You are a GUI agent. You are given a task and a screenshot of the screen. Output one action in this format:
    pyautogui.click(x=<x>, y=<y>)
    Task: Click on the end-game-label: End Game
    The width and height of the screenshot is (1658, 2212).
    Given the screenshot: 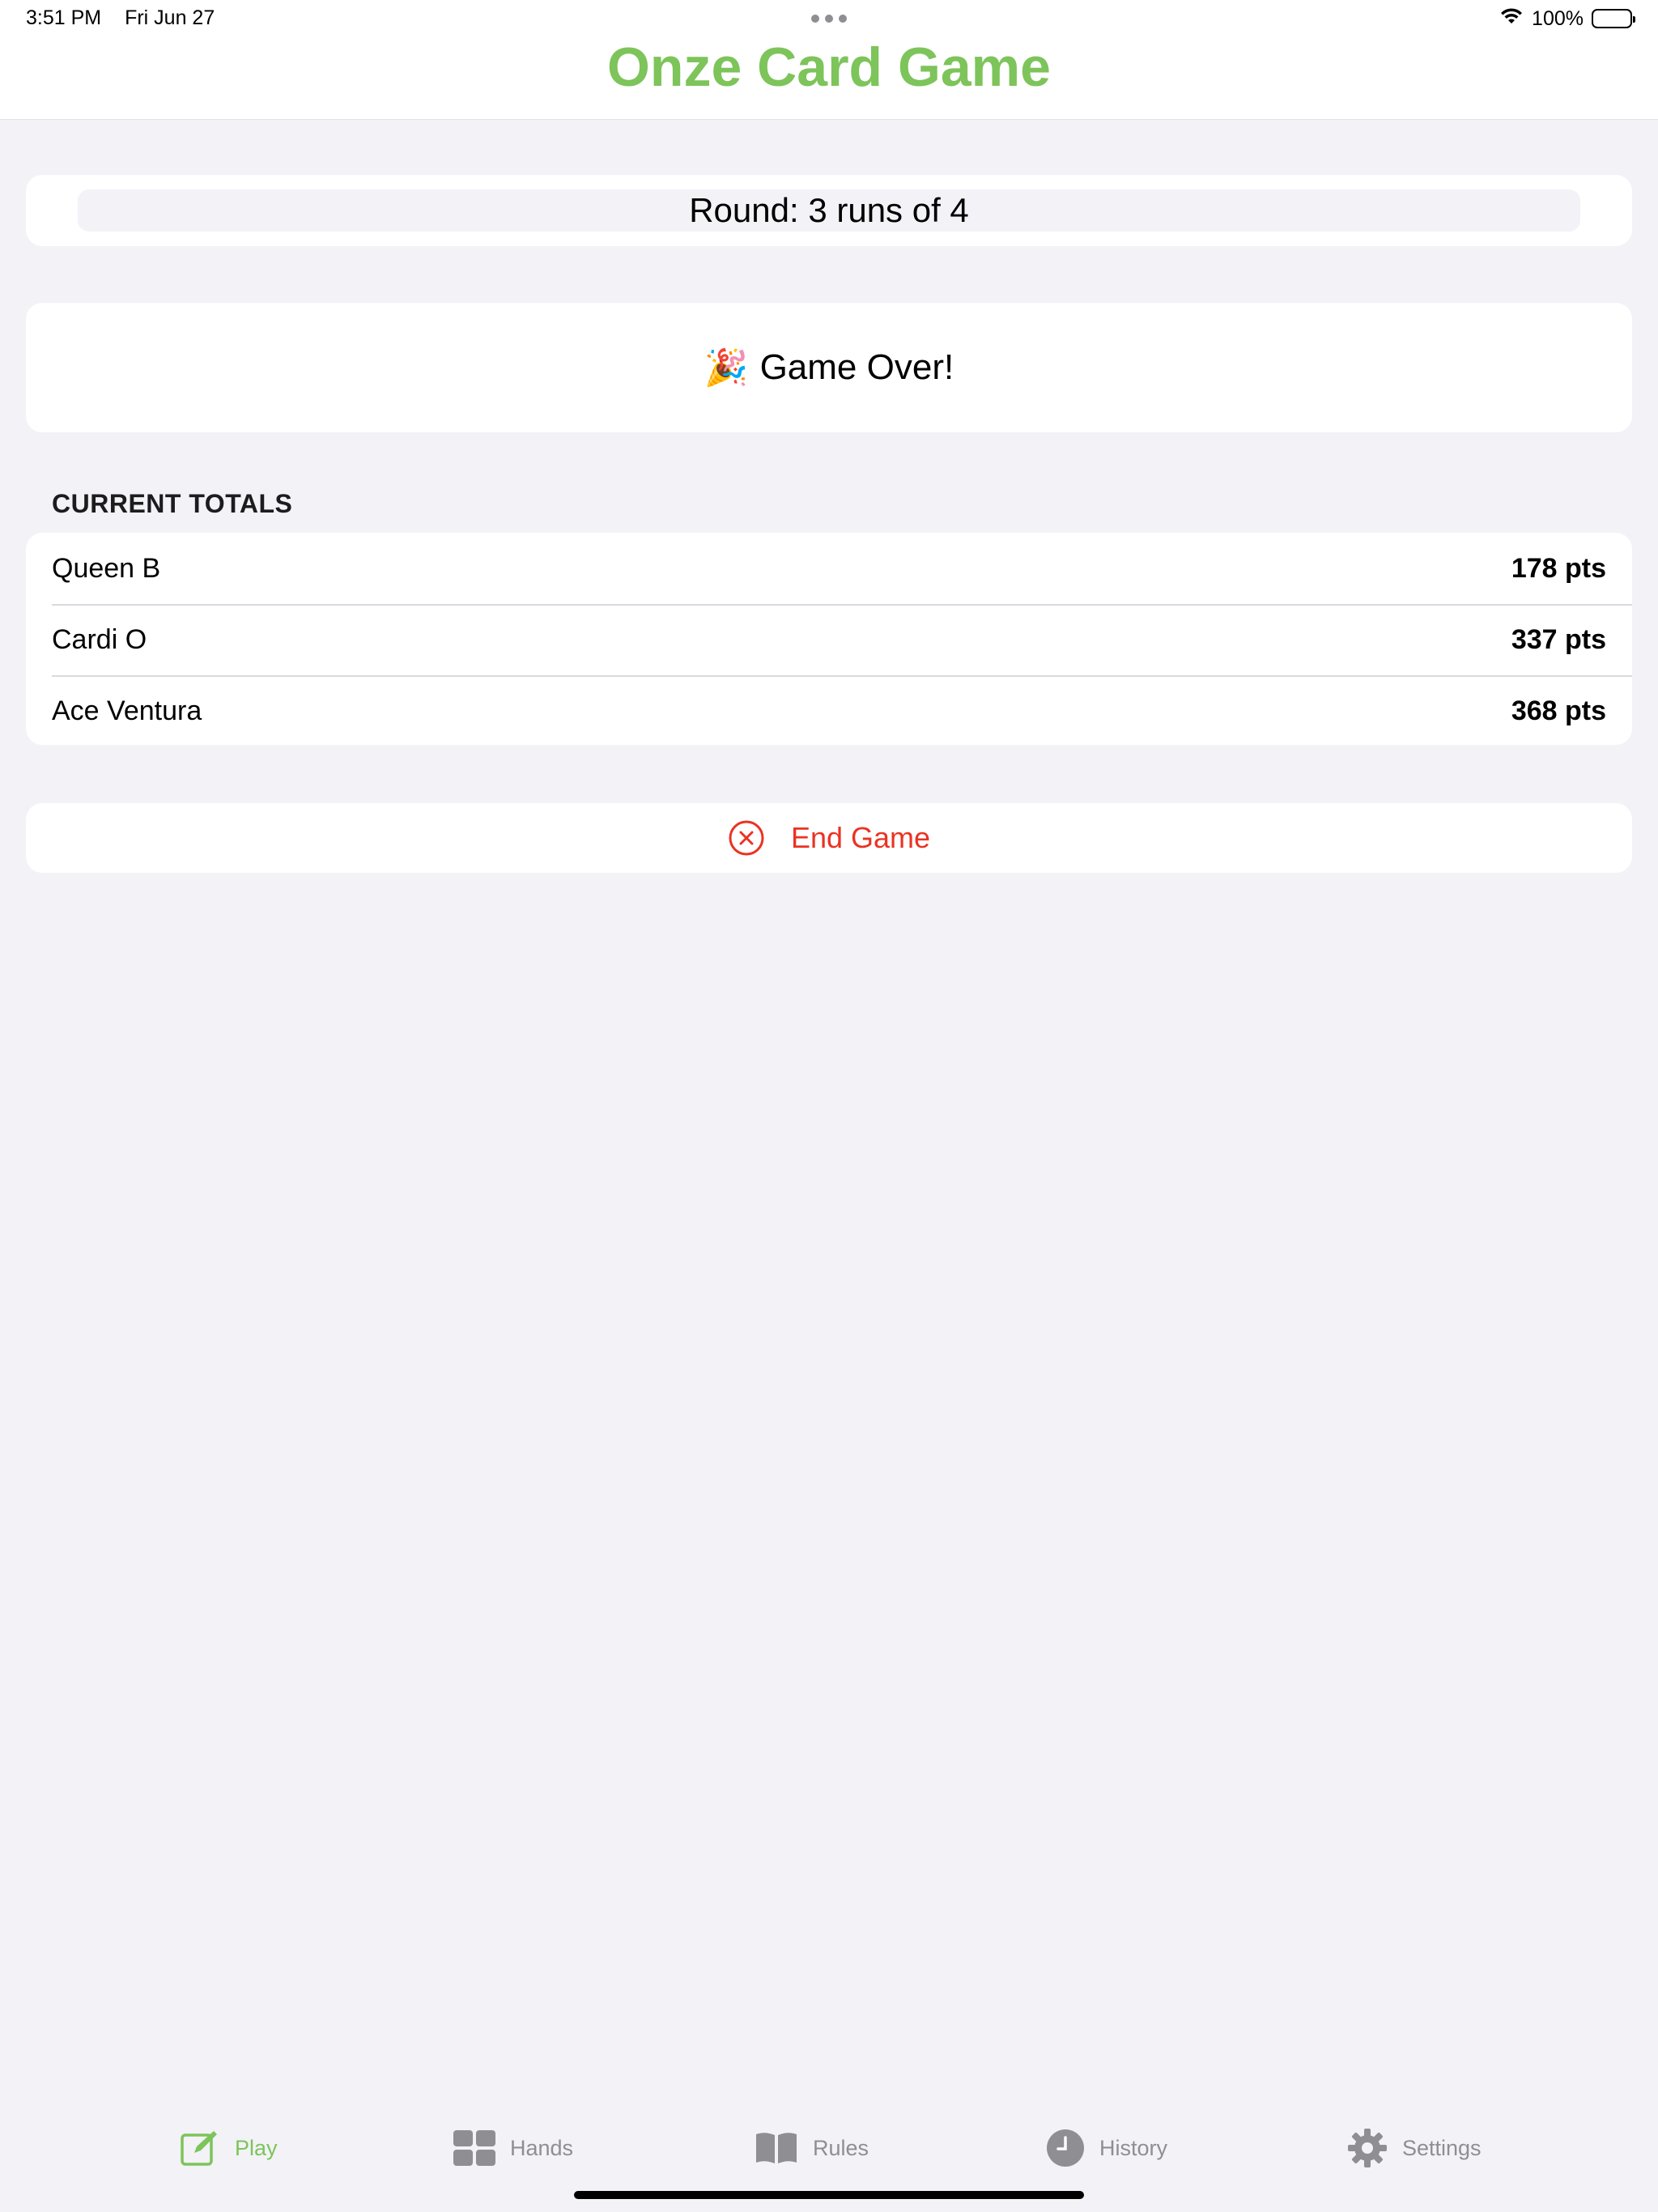 What is the action you would take?
    pyautogui.click(x=860, y=837)
    